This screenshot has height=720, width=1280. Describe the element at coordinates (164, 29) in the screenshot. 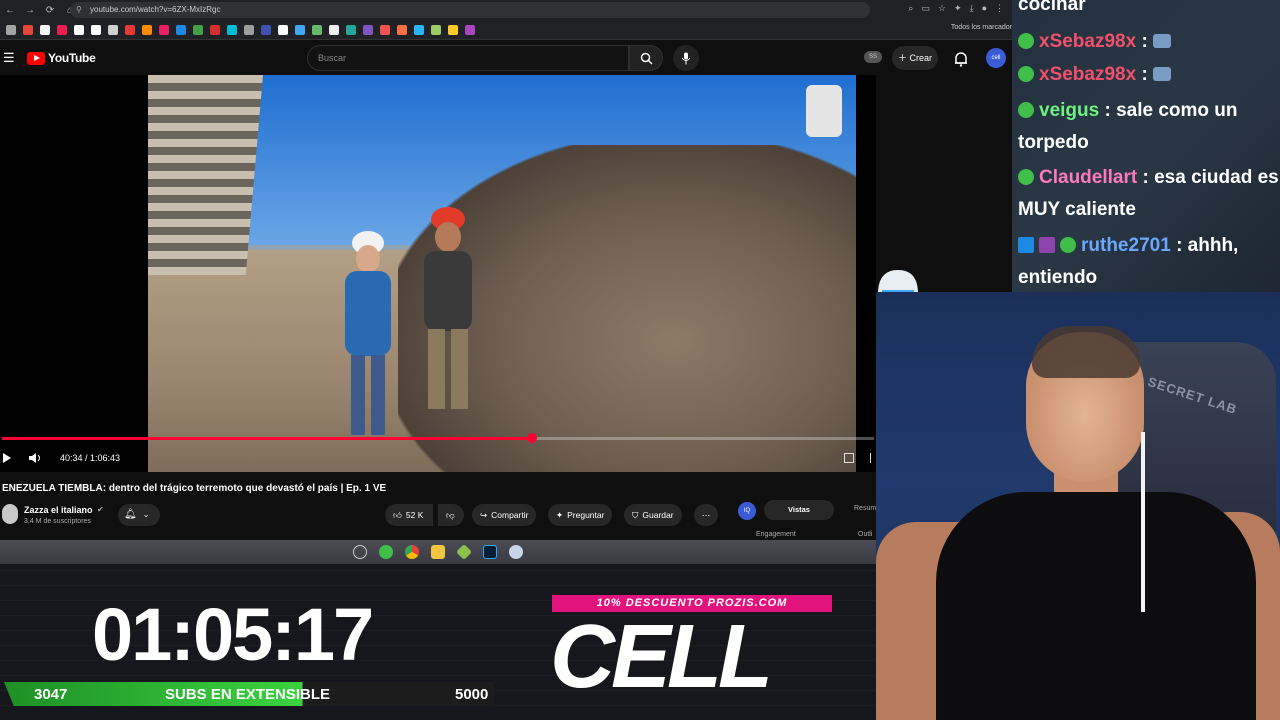

I see `bookmark-instagram-icon` at that location.